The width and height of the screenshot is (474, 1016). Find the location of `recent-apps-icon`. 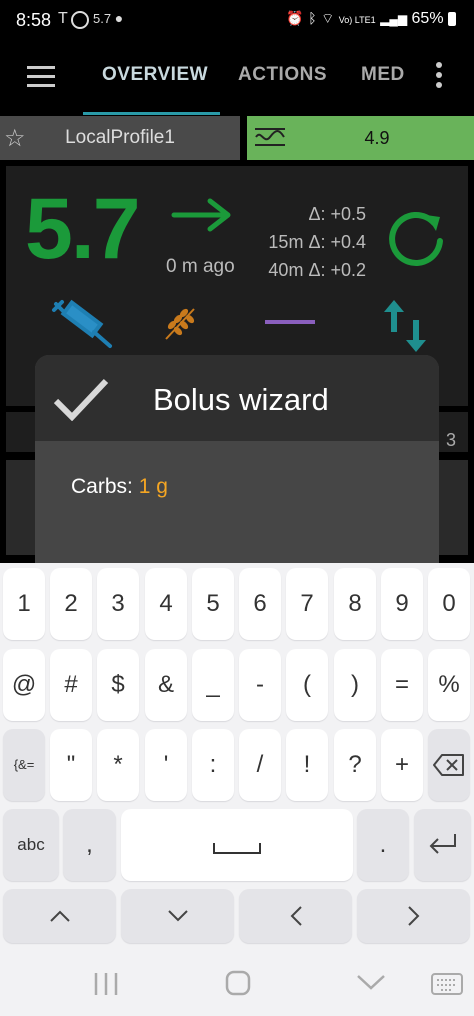

recent-apps-icon is located at coordinates (106, 984).